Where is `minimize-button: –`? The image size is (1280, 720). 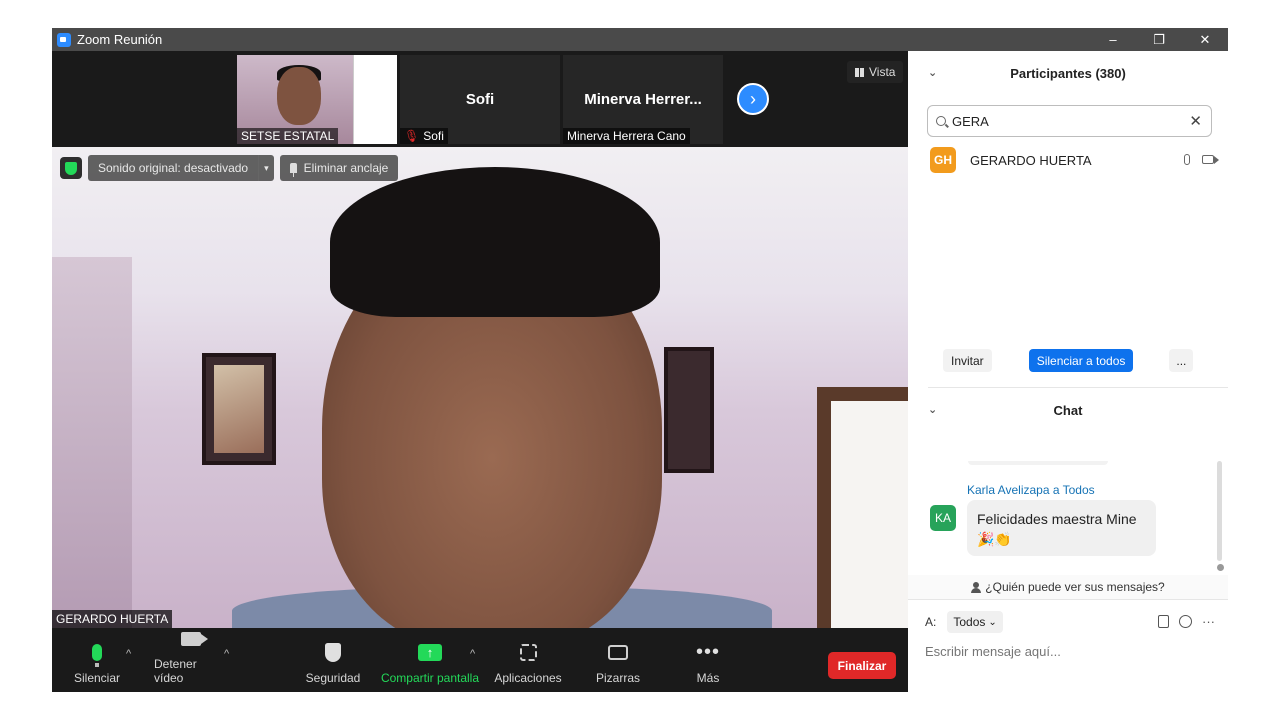 minimize-button: – is located at coordinates (1113, 39).